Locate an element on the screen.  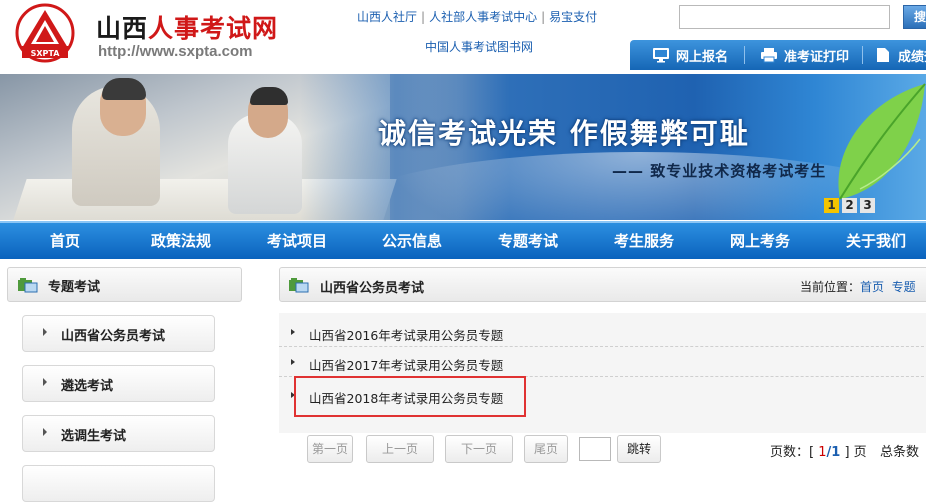
page-unit: 页 is located at coordinates (860, 452).